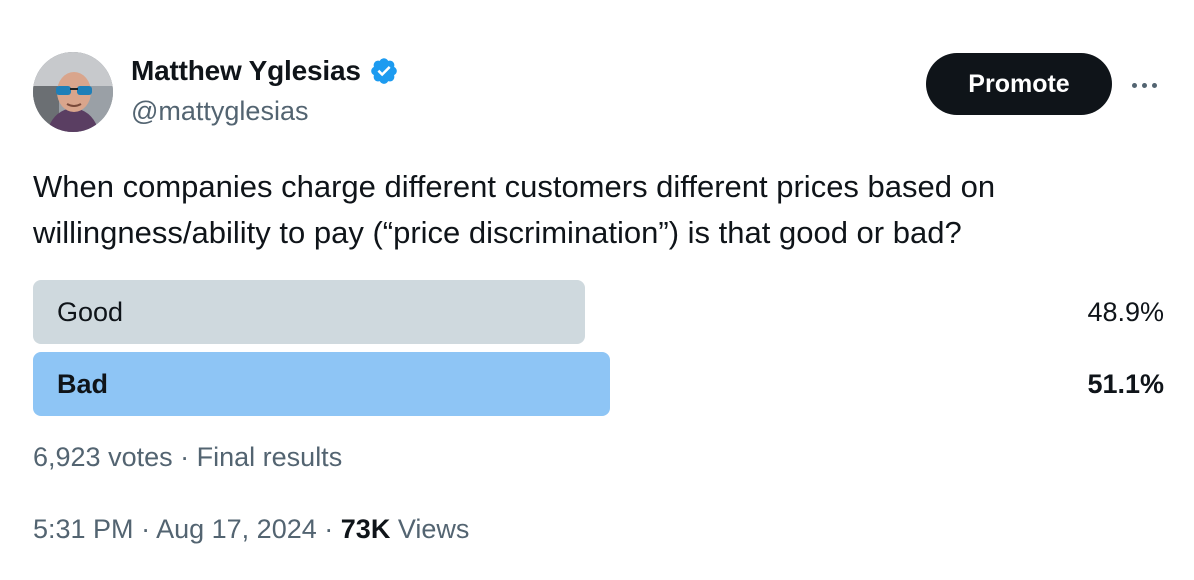  Describe the element at coordinates (246, 71) in the screenshot. I see `author-name: Matthew Yglesias` at that location.